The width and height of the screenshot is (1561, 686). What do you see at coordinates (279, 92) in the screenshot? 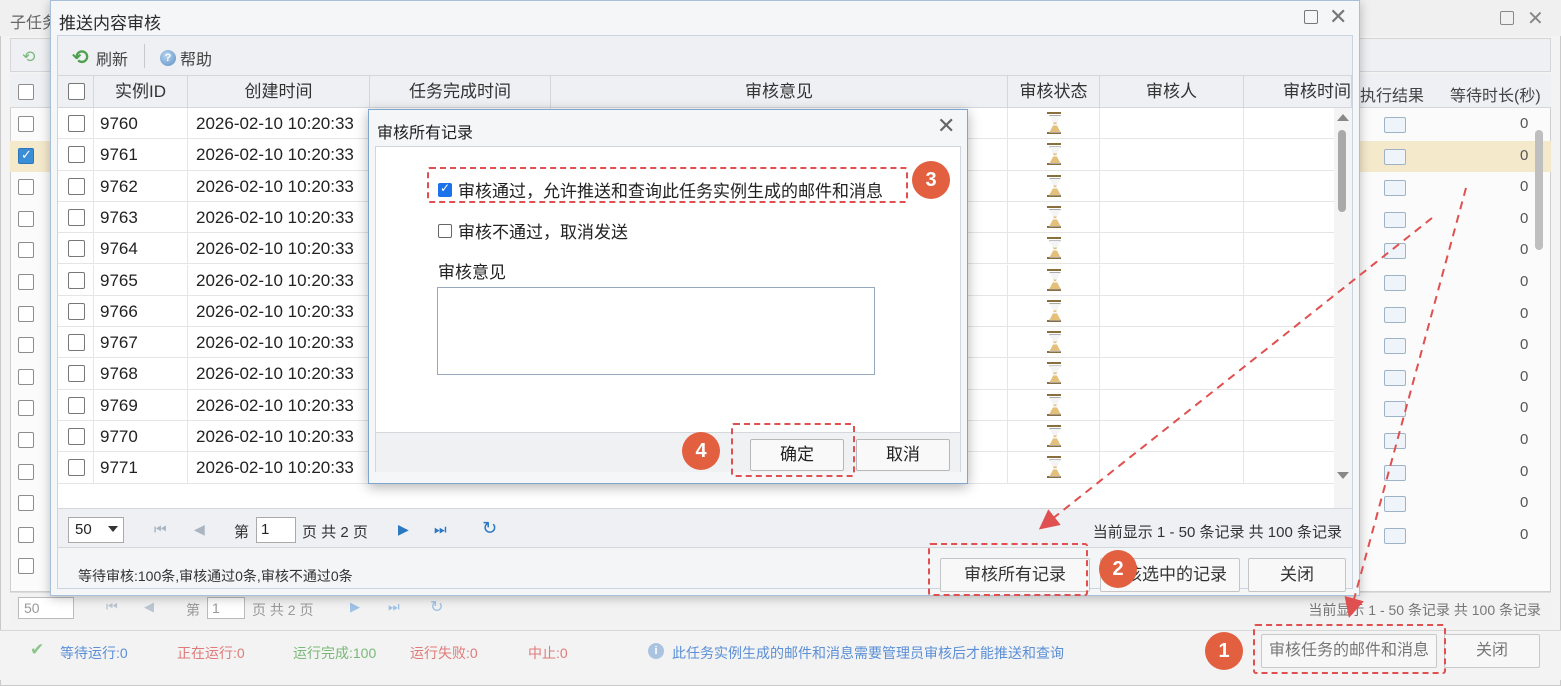
I see `column-created-time: 创建时间` at bounding box center [279, 92].